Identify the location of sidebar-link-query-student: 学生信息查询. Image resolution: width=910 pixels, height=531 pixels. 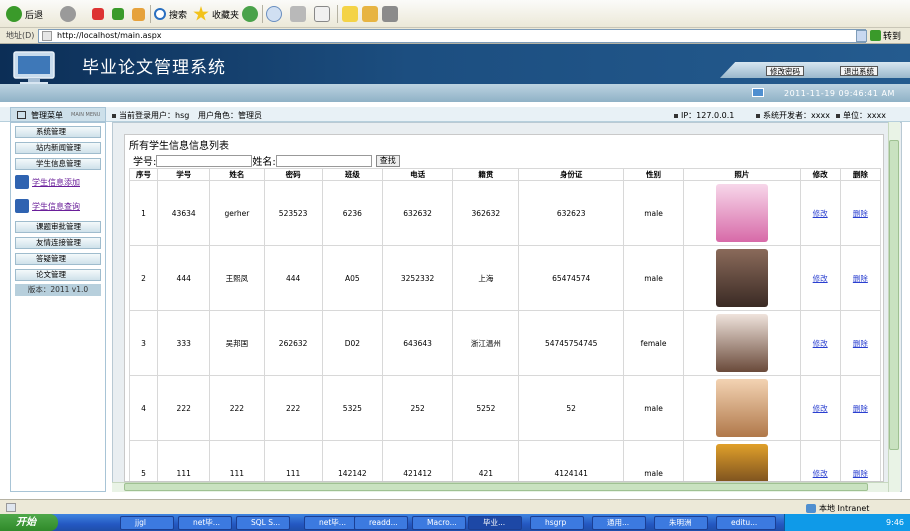
(47, 206).